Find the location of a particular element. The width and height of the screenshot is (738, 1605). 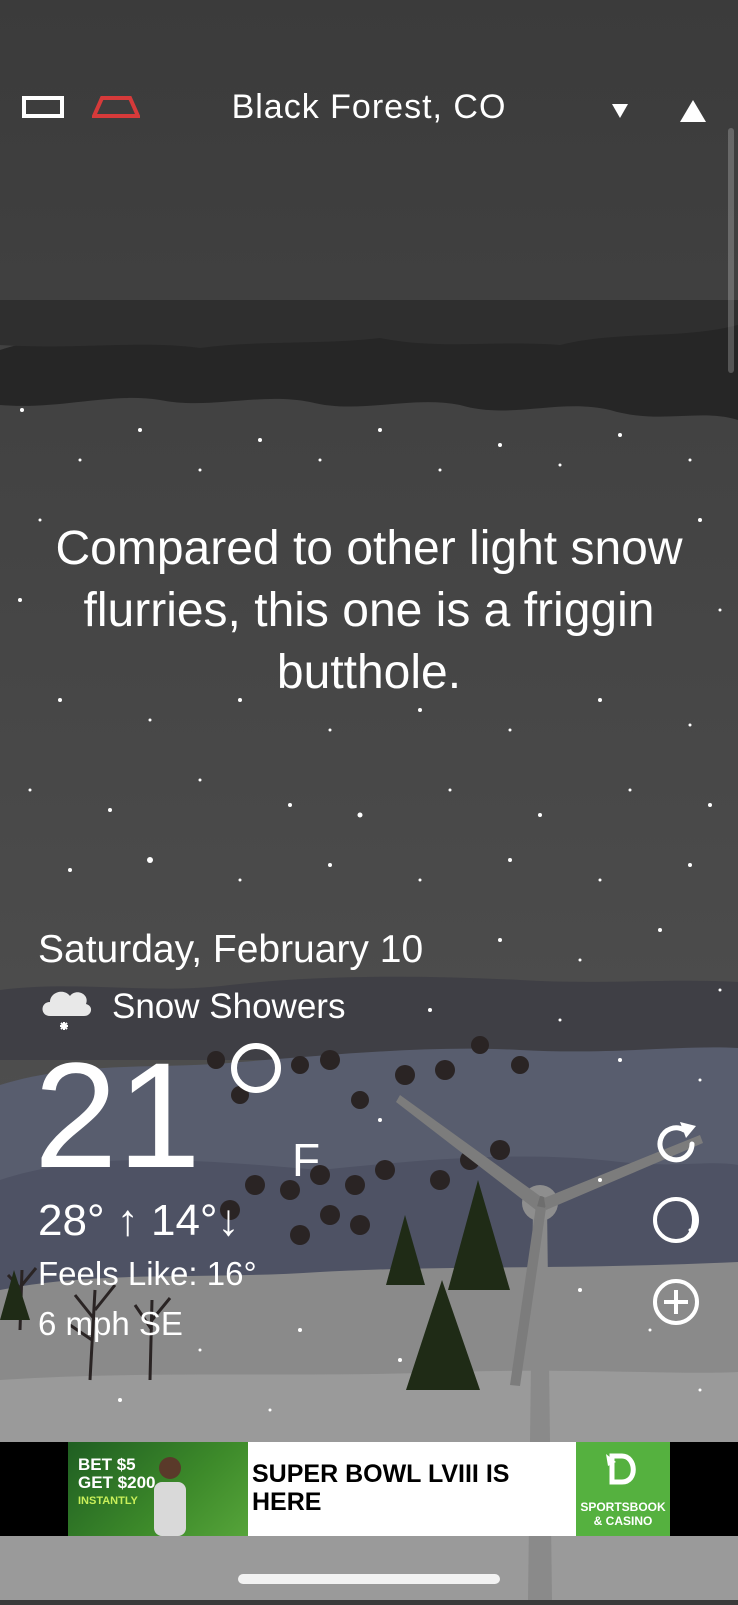

home-indicator is located at coordinates (369, 1579).